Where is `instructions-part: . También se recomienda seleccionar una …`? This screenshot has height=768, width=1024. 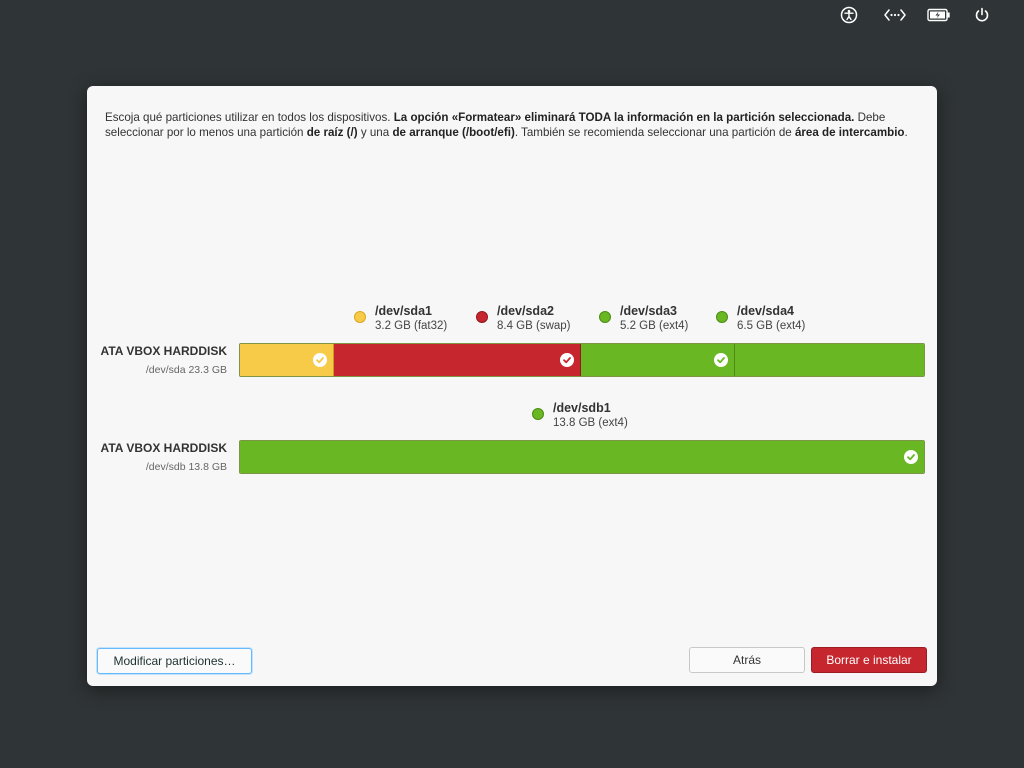
instructions-part: . También se recomienda seleccionar una … is located at coordinates (654, 132).